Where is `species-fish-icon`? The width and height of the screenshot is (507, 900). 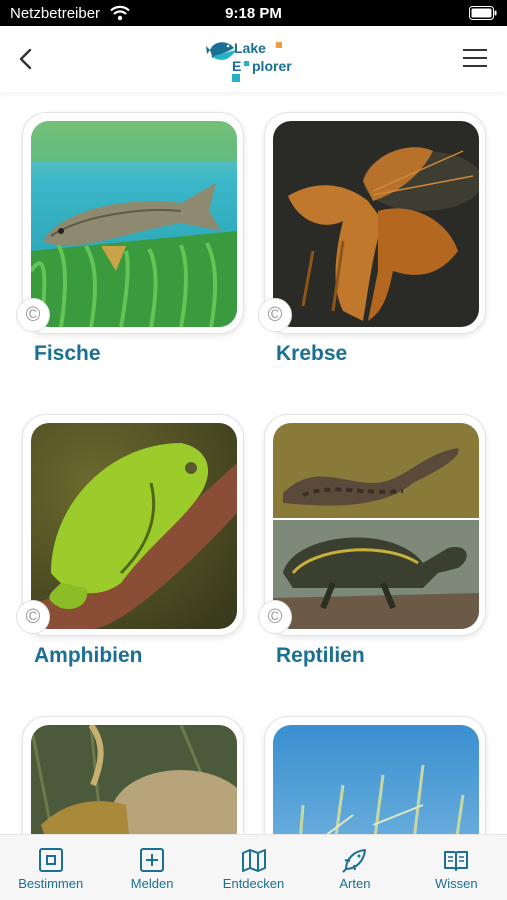
species-fish-icon is located at coordinates (354, 861).